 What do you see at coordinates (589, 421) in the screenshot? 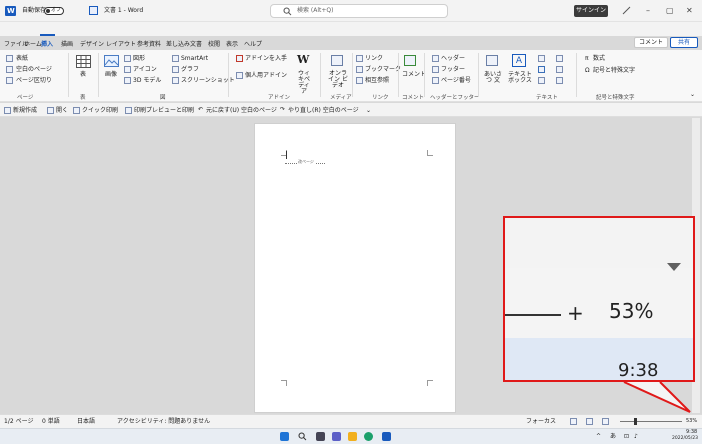
I see `print-layout-icon` at bounding box center [589, 421].